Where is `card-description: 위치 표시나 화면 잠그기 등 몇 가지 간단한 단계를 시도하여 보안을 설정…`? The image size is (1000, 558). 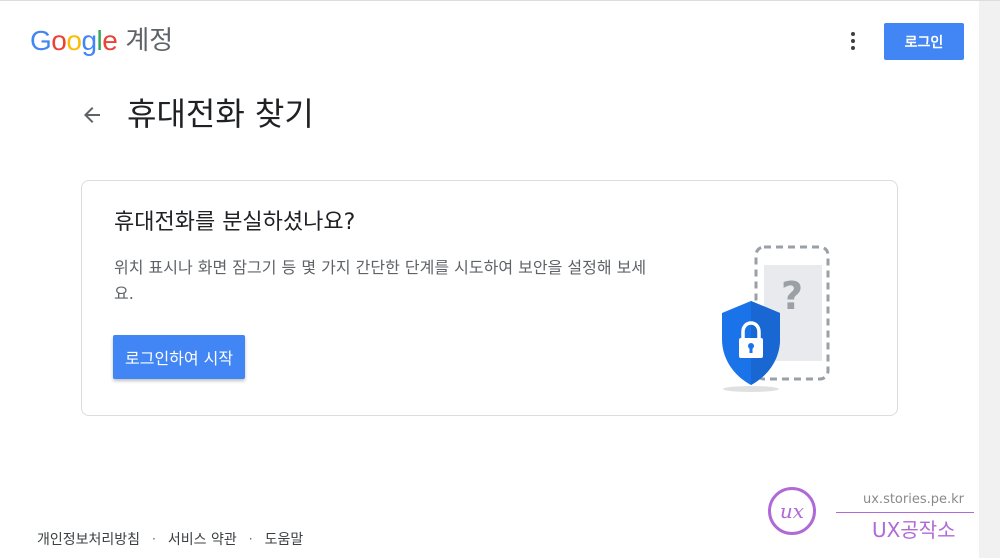
card-description: 위치 표시나 화면 잠그기 등 몇 가지 간단한 단계를 시도하여 보안을 설정… is located at coordinates (380, 280).